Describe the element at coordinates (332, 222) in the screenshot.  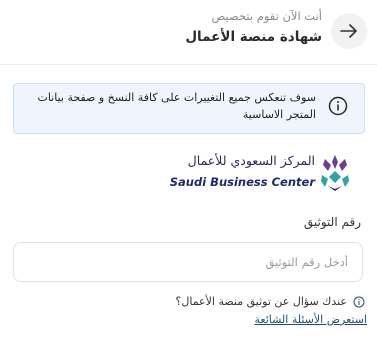
I see `verification-number-label: رقم التوثيق` at that location.